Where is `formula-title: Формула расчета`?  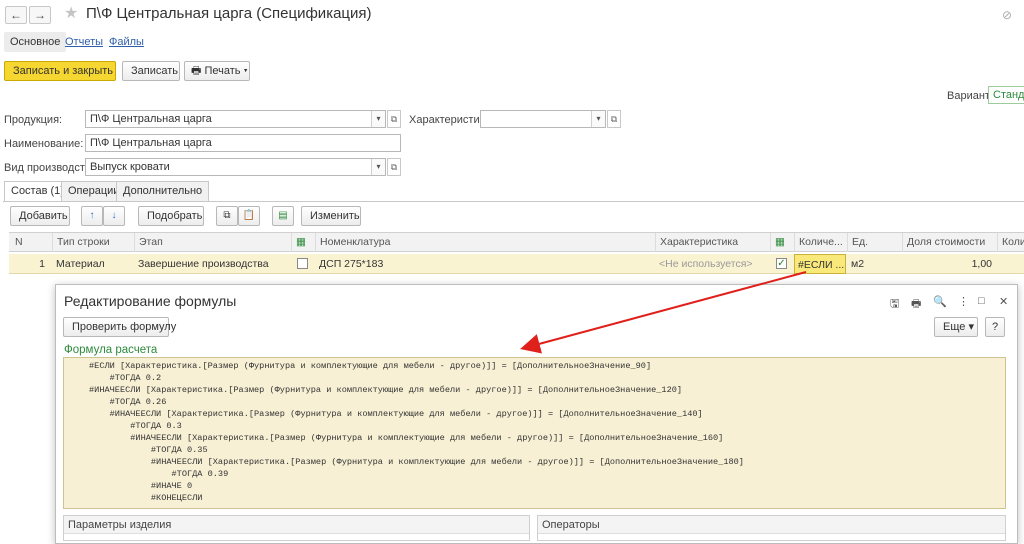
formula-title: Формула расчета is located at coordinates (111, 350).